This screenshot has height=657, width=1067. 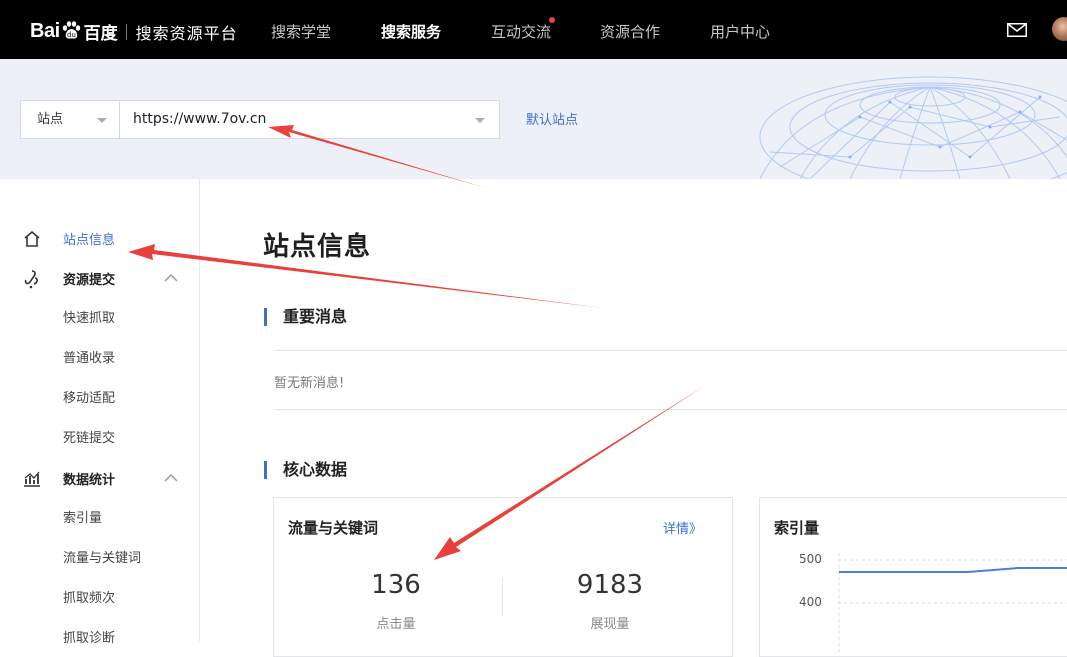 What do you see at coordinates (1059, 29) in the screenshot?
I see `avatar` at bounding box center [1059, 29].